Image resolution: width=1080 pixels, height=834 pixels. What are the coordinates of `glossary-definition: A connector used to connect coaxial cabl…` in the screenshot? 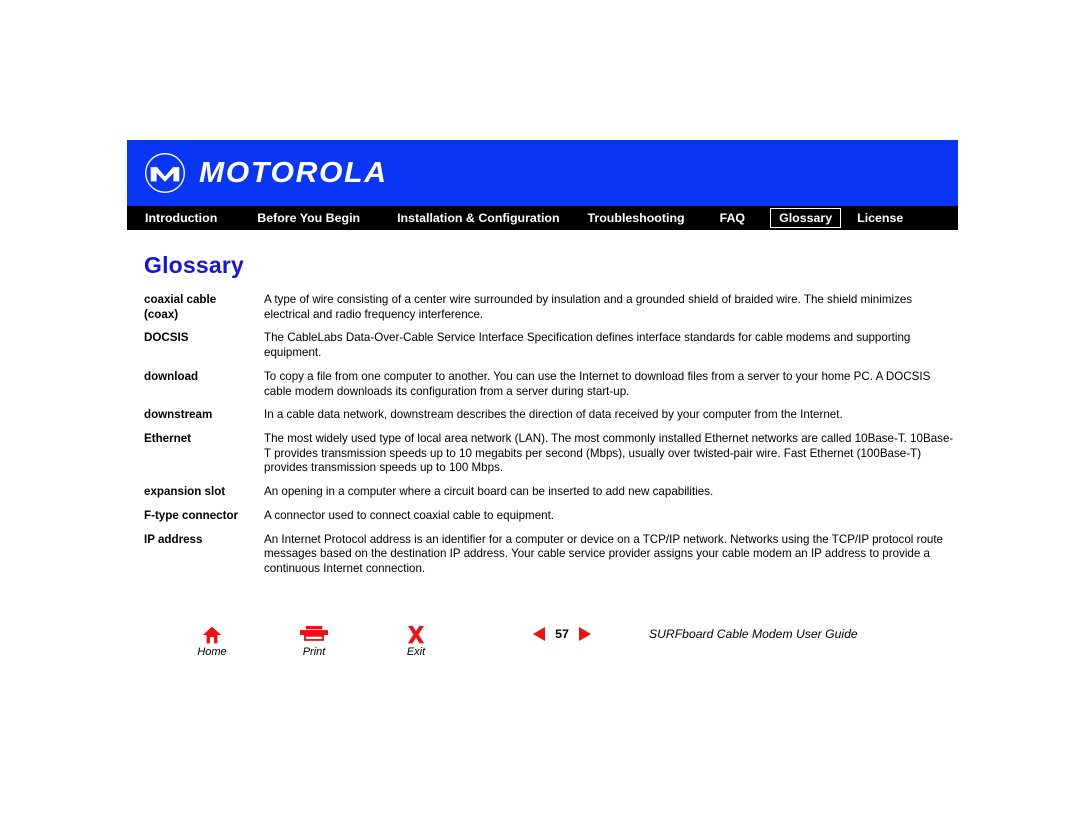 It's located at (409, 515).